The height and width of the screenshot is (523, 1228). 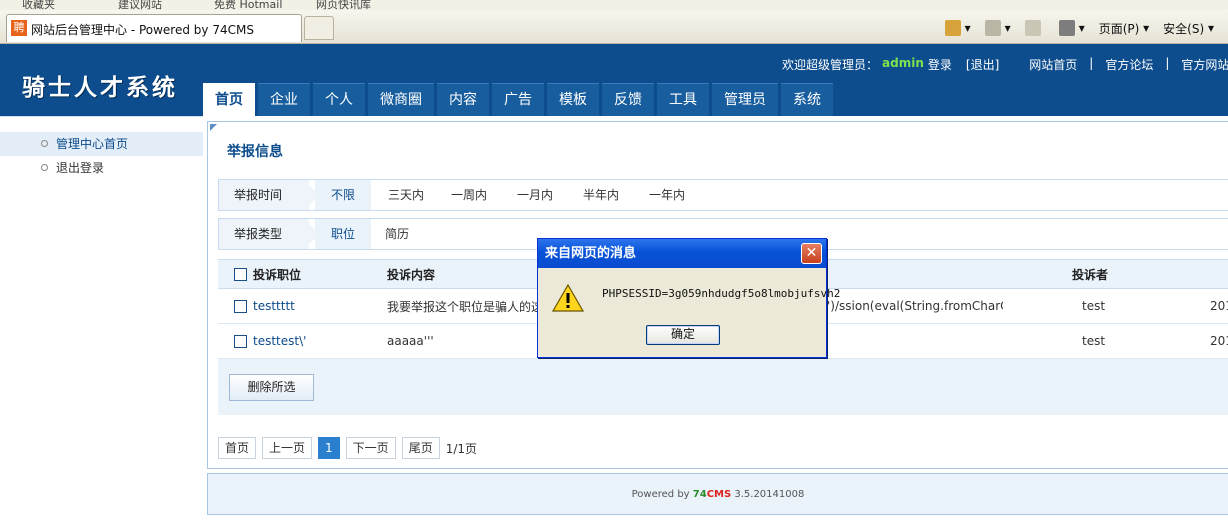 What do you see at coordinates (101, 319) in the screenshot?
I see `sidebar: 管理中心首页 退出登录` at bounding box center [101, 319].